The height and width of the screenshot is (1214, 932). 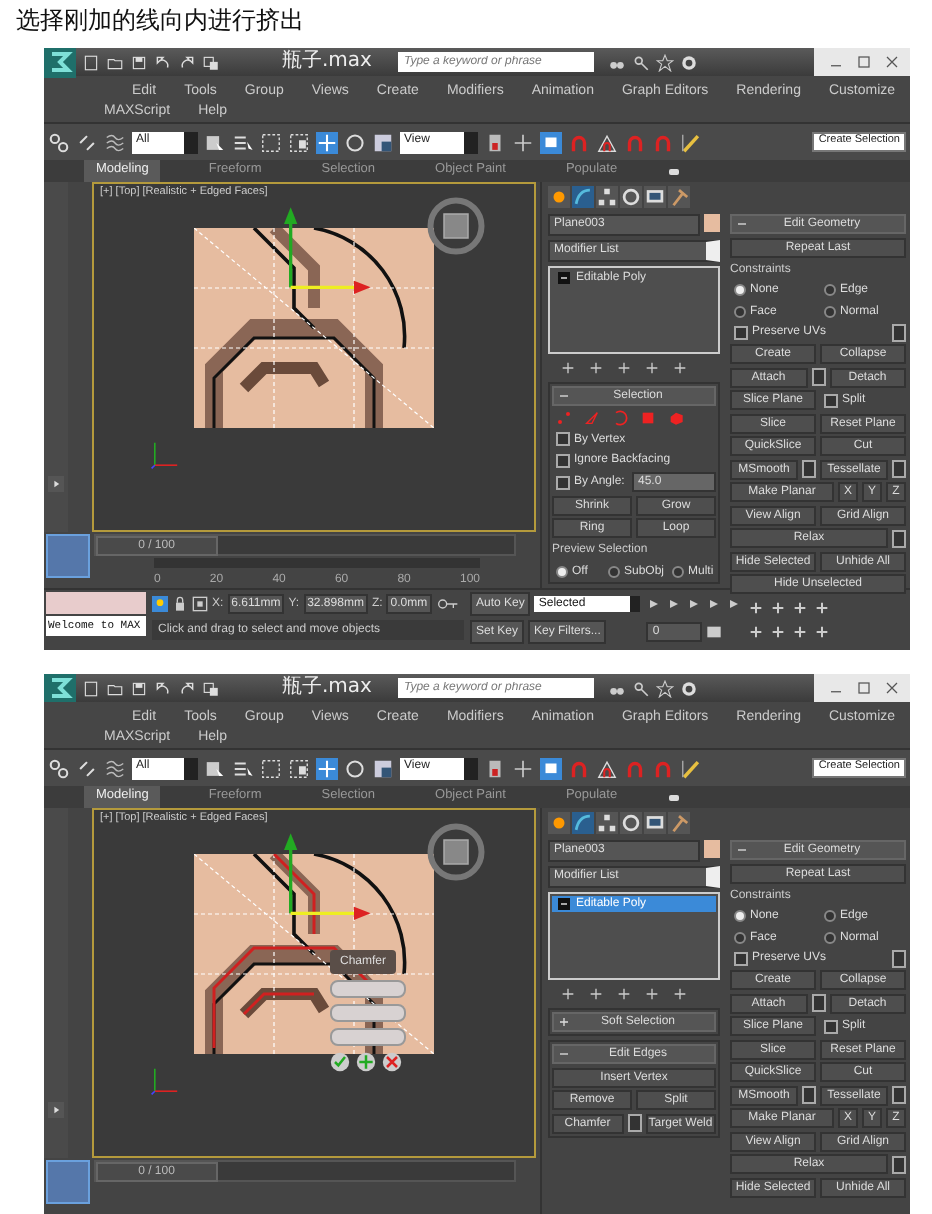 What do you see at coordinates (96, 603) in the screenshot?
I see `maxscript-listener-field` at bounding box center [96, 603].